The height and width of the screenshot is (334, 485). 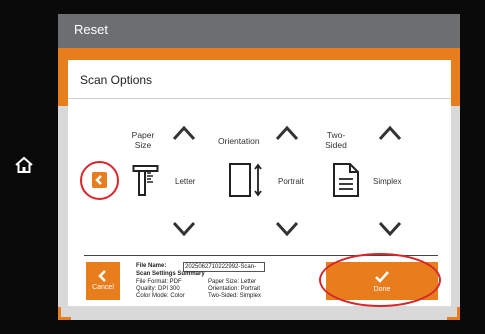 I want to click on home-icon, so click(x=24, y=165).